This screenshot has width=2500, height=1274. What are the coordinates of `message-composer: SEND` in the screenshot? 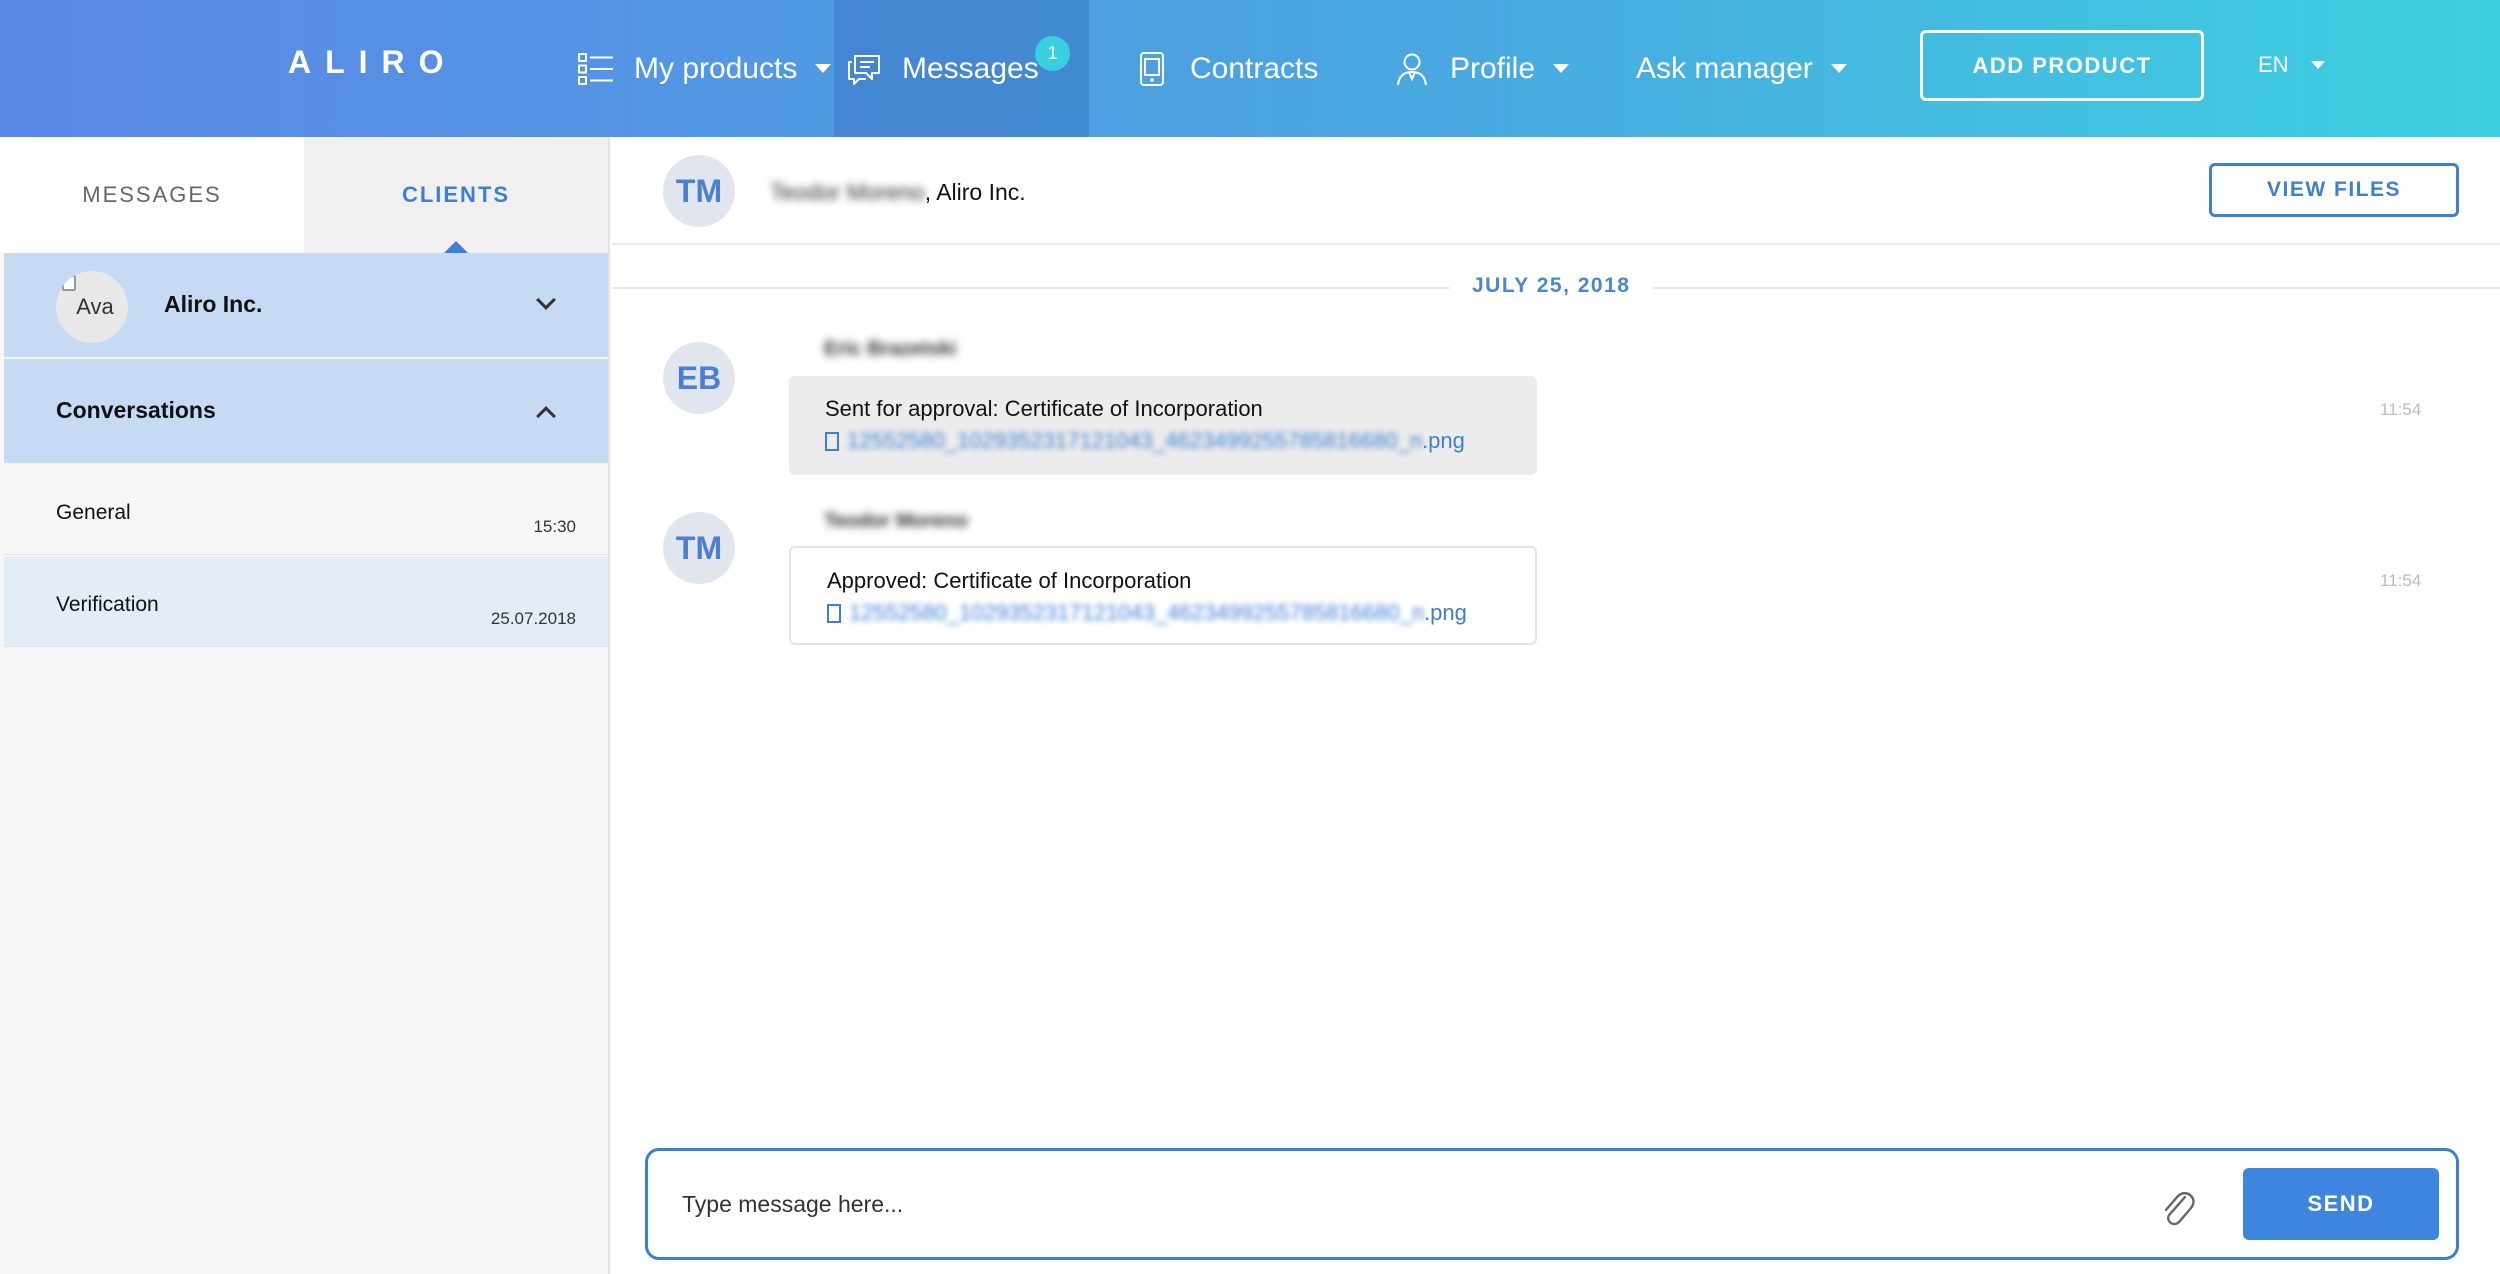 It's located at (1552, 1204).